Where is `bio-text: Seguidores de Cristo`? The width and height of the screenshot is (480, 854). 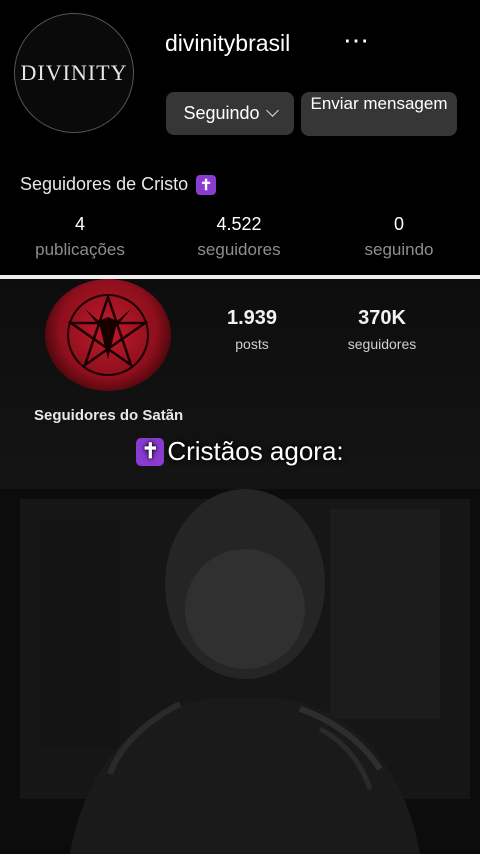
bio-text: Seguidores de Cristo is located at coordinates (104, 184).